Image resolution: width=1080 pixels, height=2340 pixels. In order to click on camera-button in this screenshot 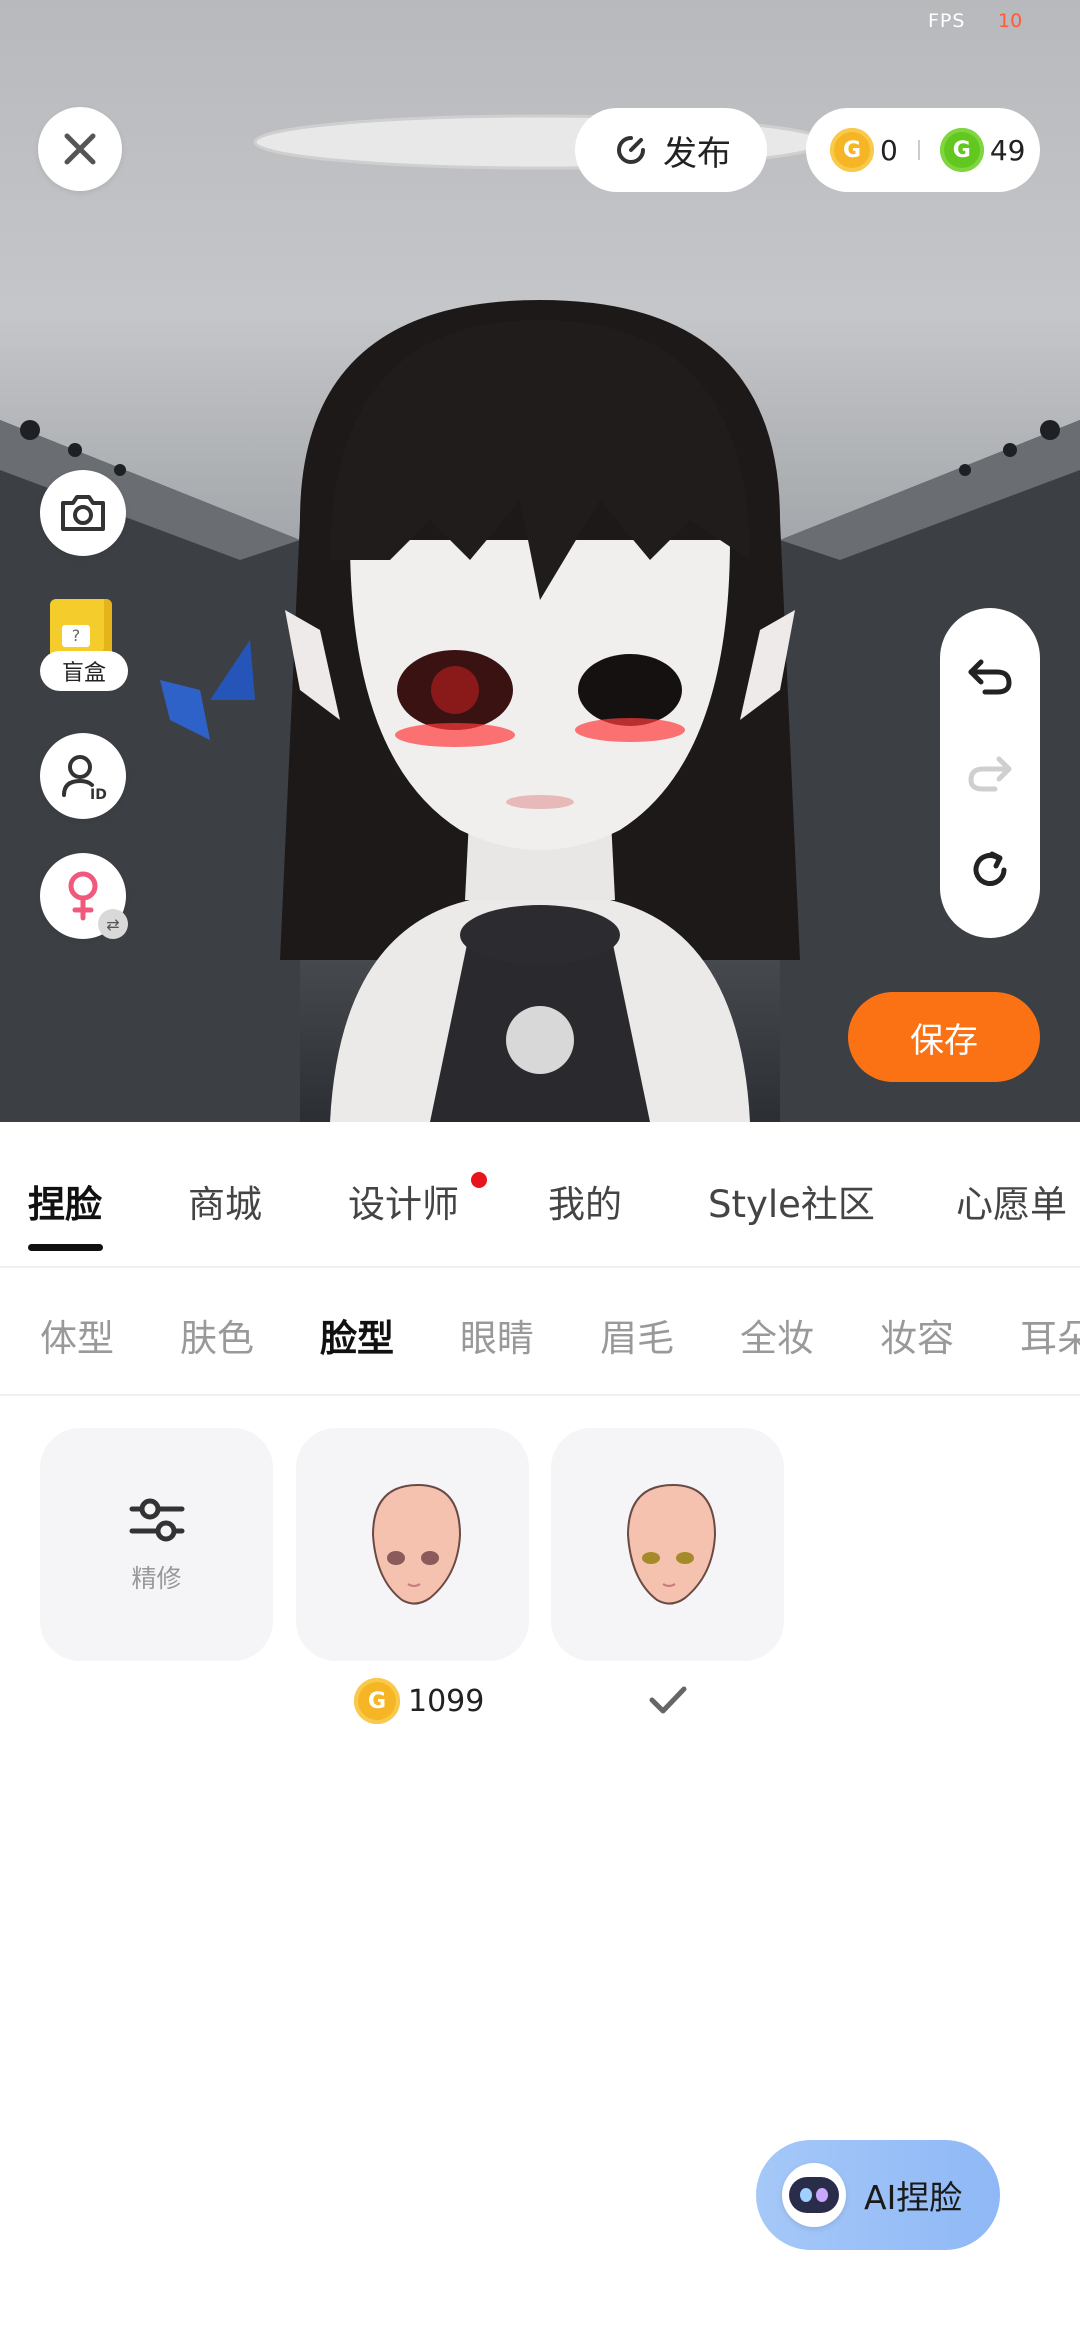, I will do `click(83, 513)`.